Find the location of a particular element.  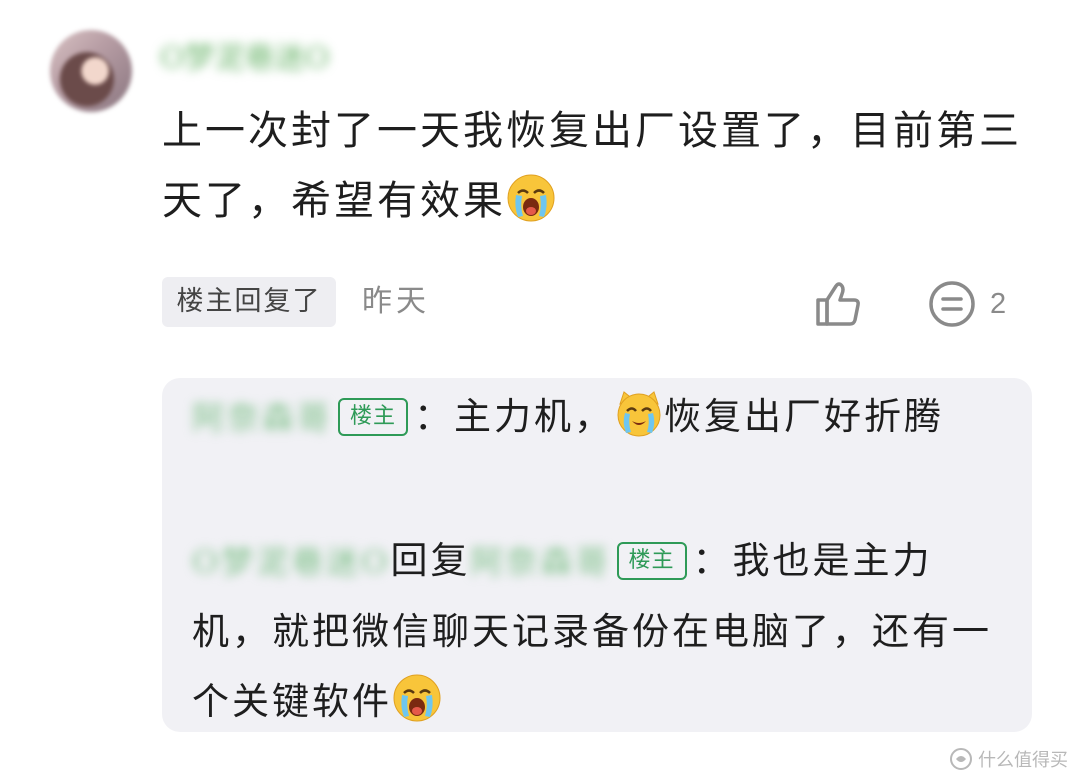

watermark: 什么值得买 is located at coordinates (1008, 759).